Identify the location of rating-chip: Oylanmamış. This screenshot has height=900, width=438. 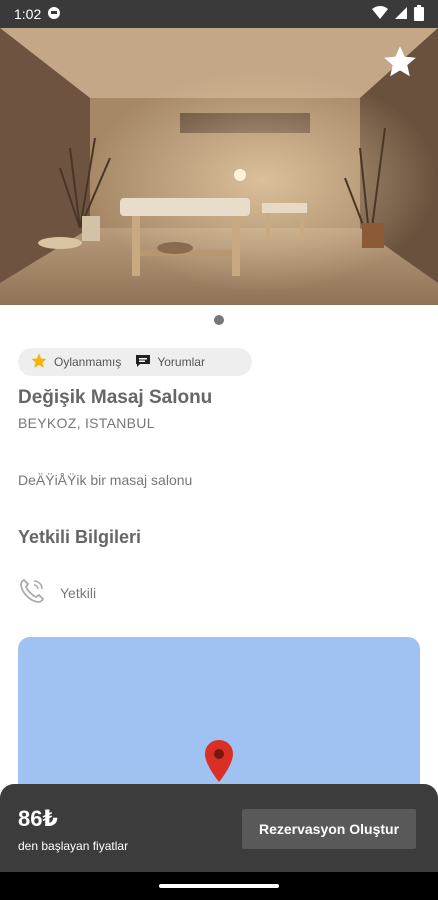
(75, 362).